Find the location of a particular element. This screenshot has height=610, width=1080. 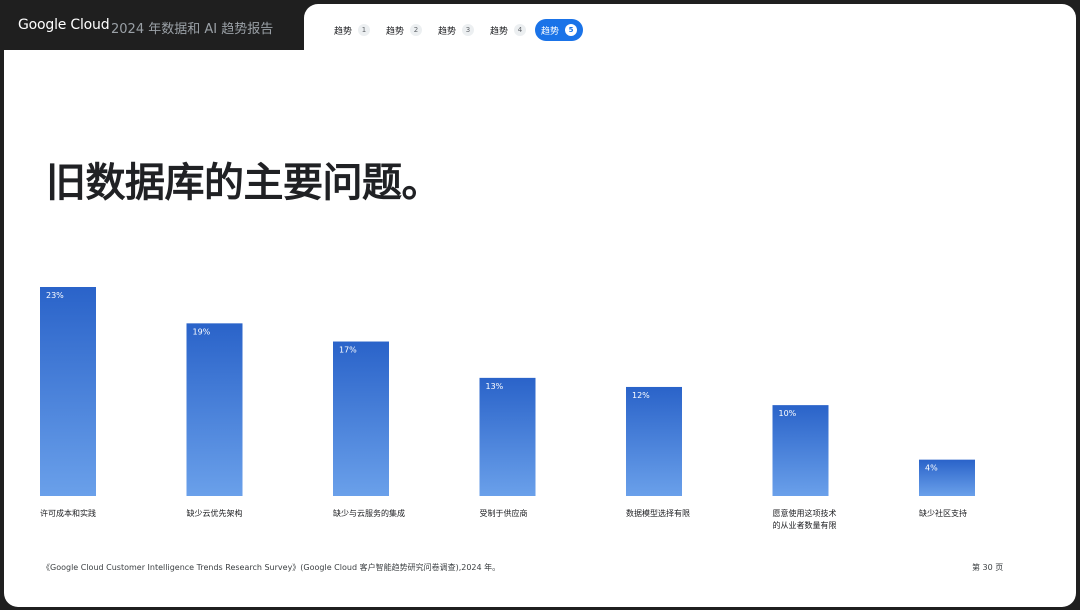

category-label: 数据模型选择有限 is located at coordinates (658, 513).